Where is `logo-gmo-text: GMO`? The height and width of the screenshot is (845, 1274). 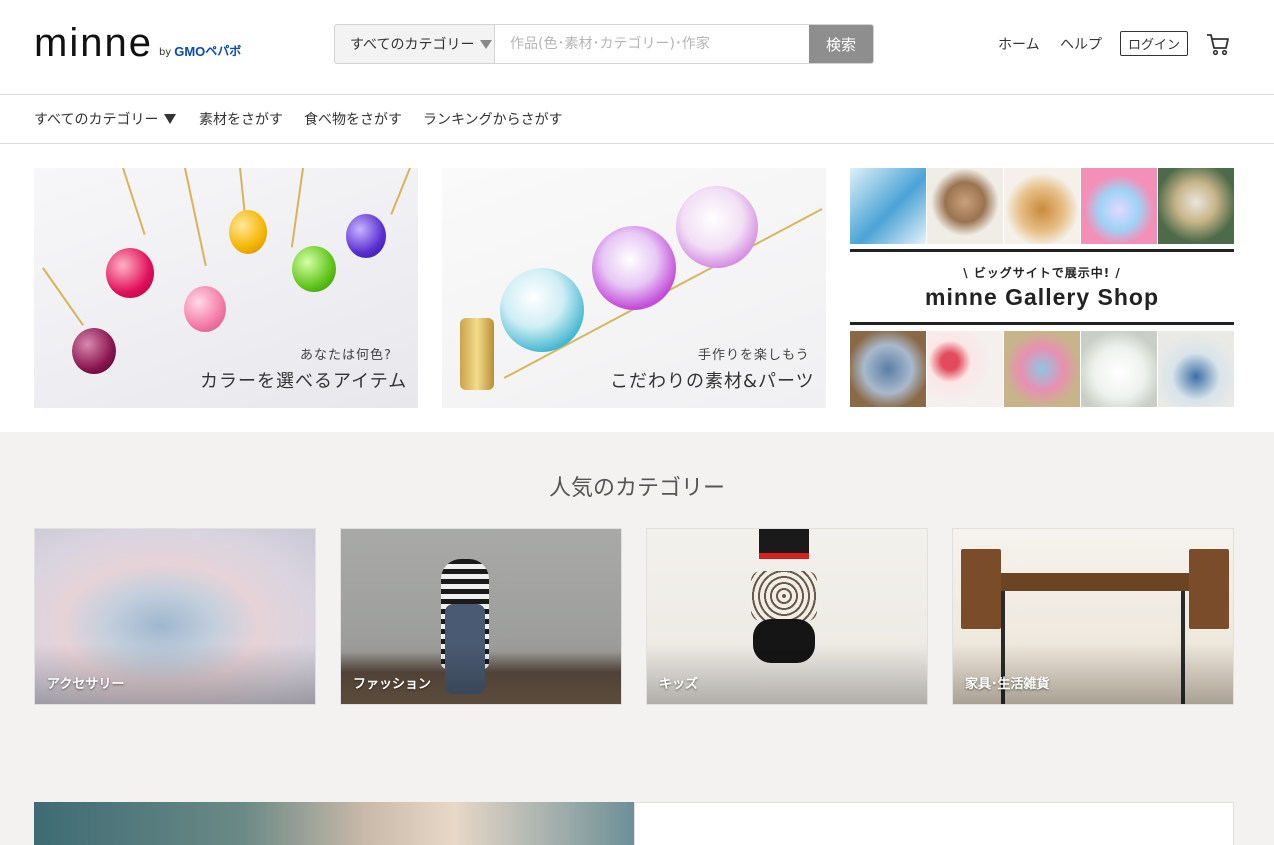
logo-gmo-text: GMO is located at coordinates (190, 51).